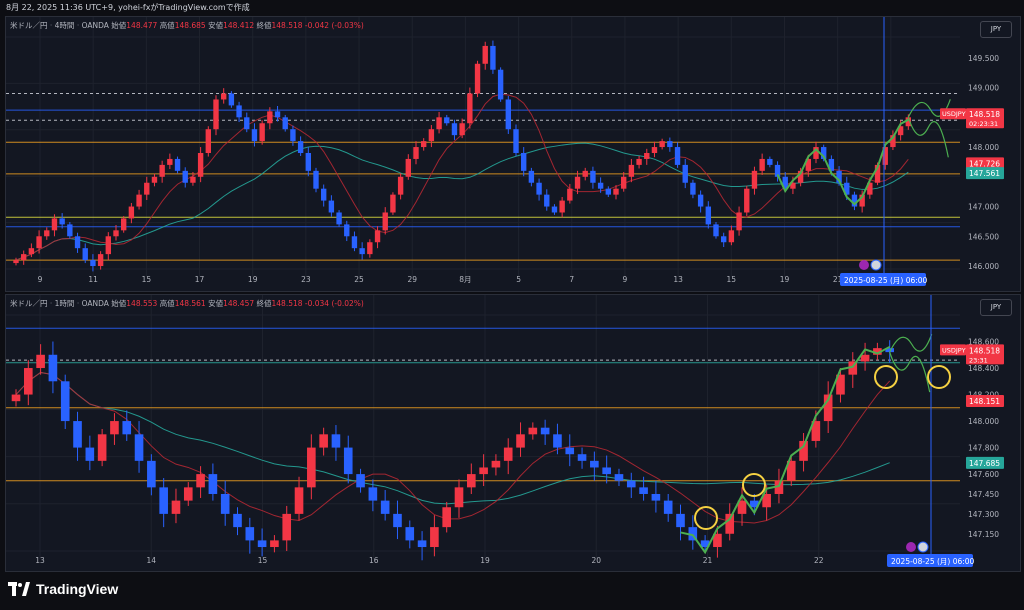 Image resolution: width=1024 pixels, height=610 pixels. I want to click on time-axis-tick: 20, so click(596, 560).